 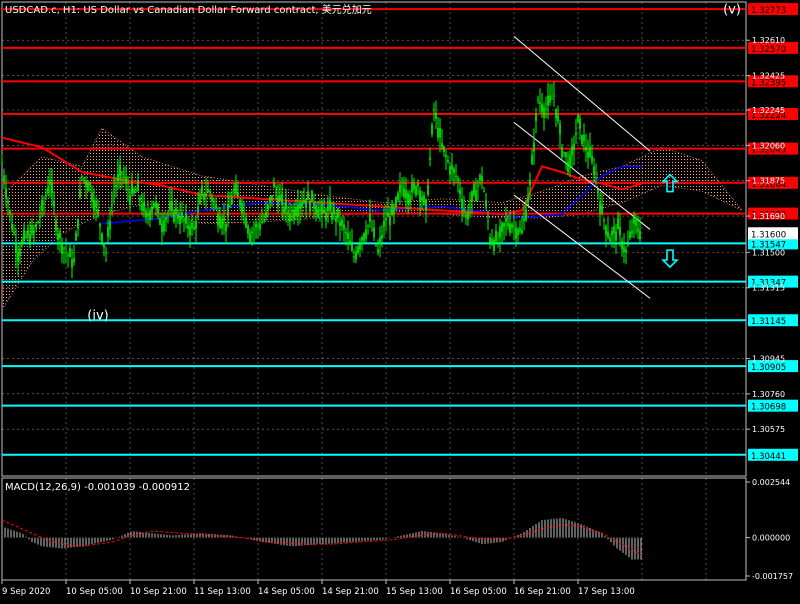 I want to click on price-tick-label: 1.30760, so click(x=768, y=394).